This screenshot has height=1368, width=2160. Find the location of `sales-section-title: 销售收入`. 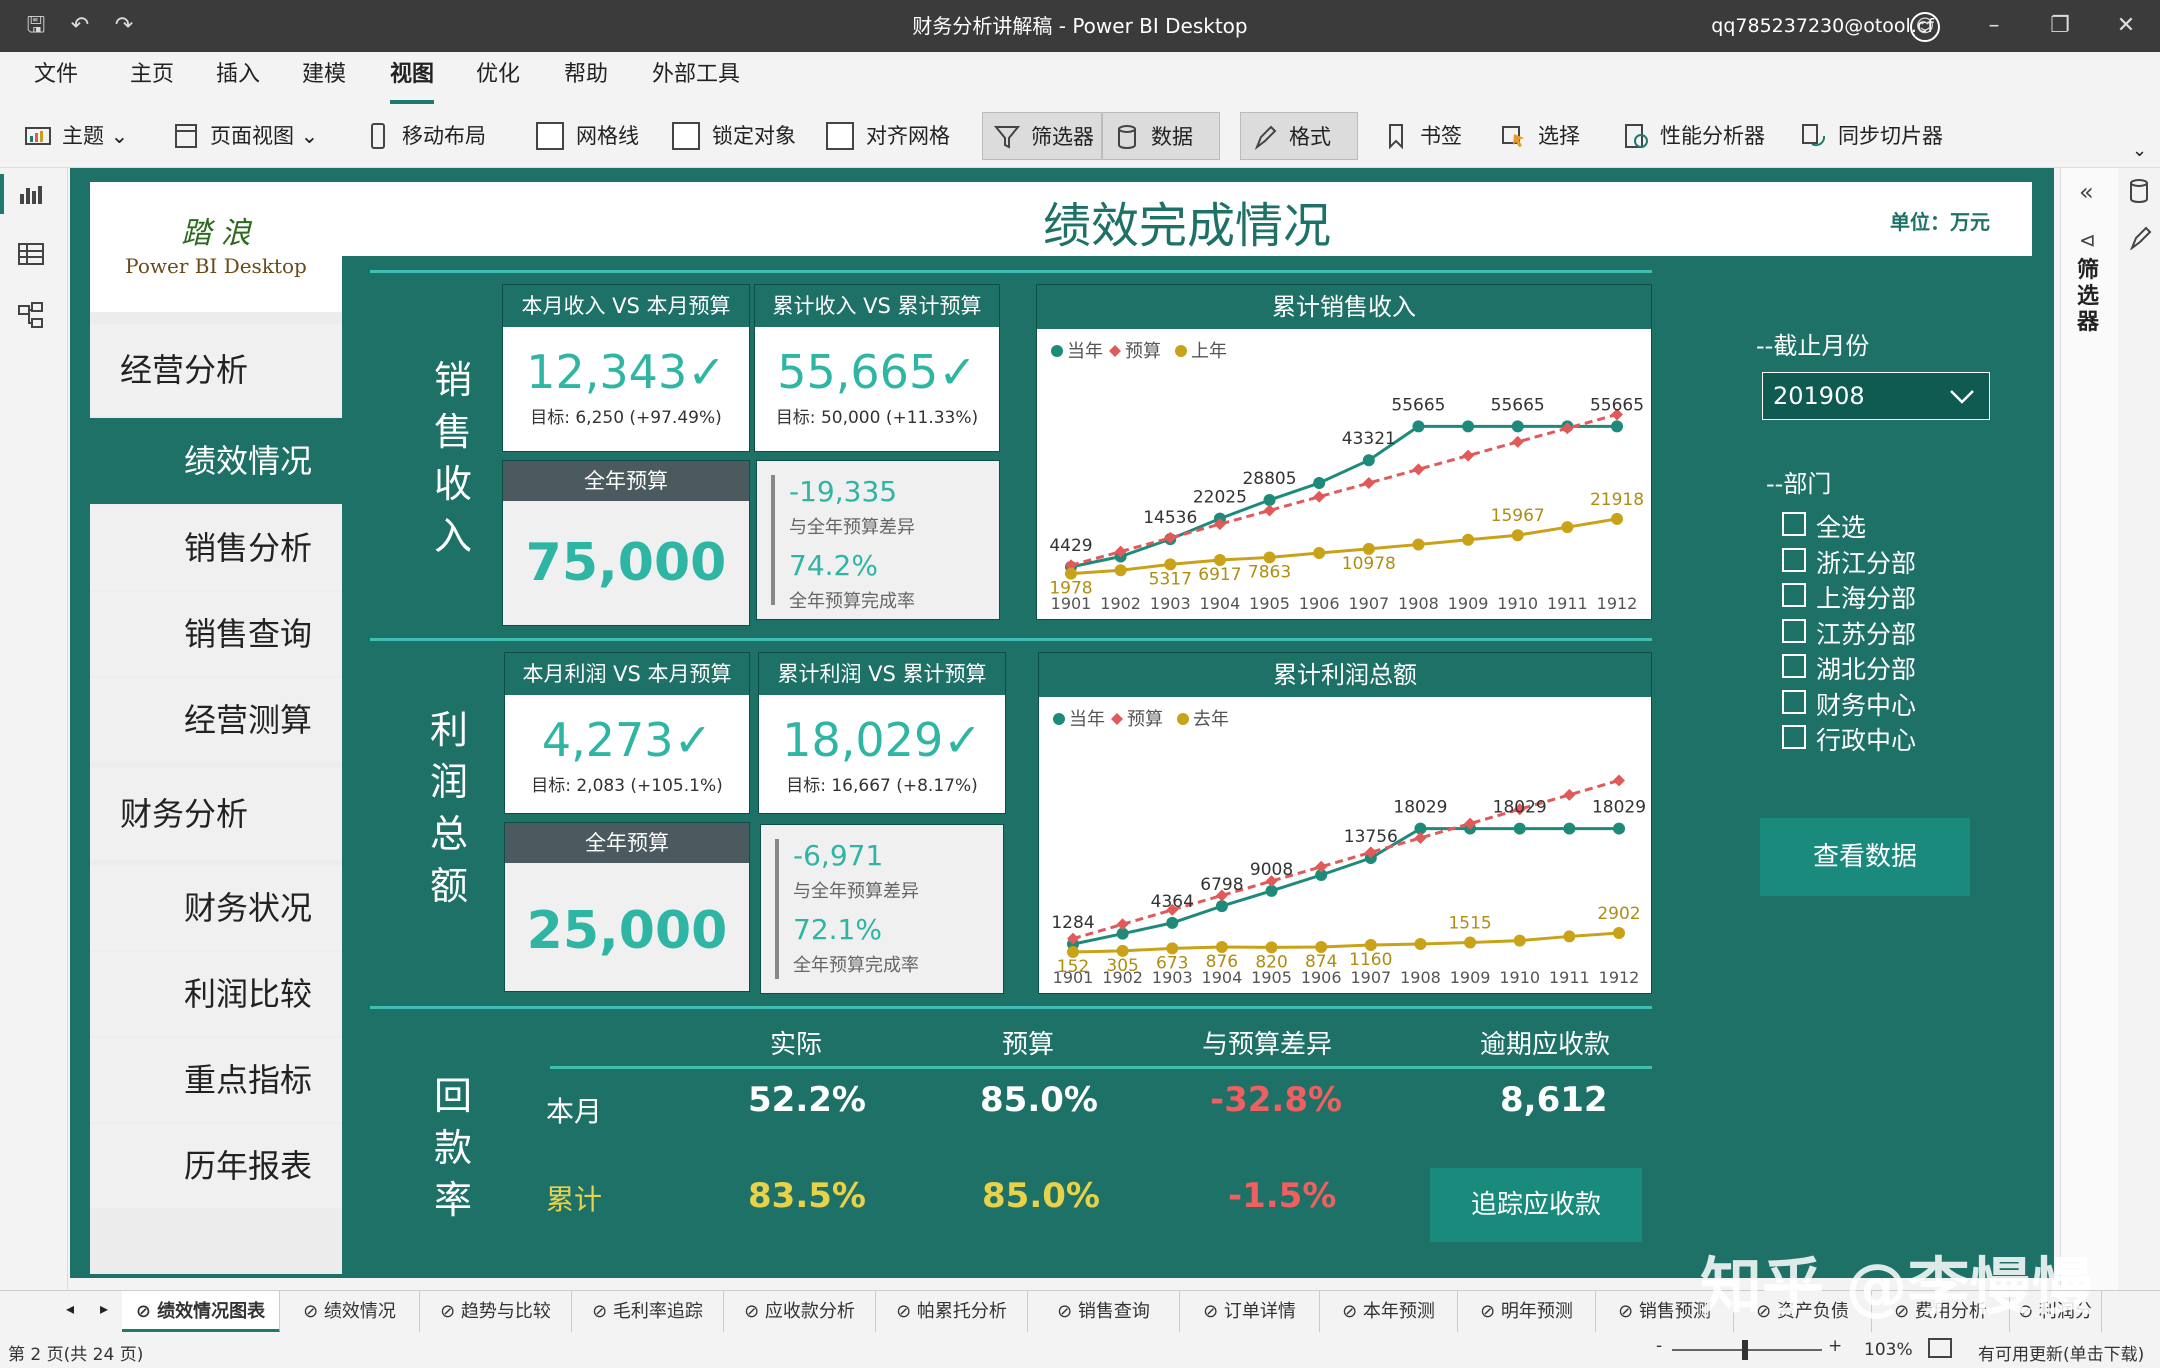

sales-section-title: 销售收入 is located at coordinates (453, 458).